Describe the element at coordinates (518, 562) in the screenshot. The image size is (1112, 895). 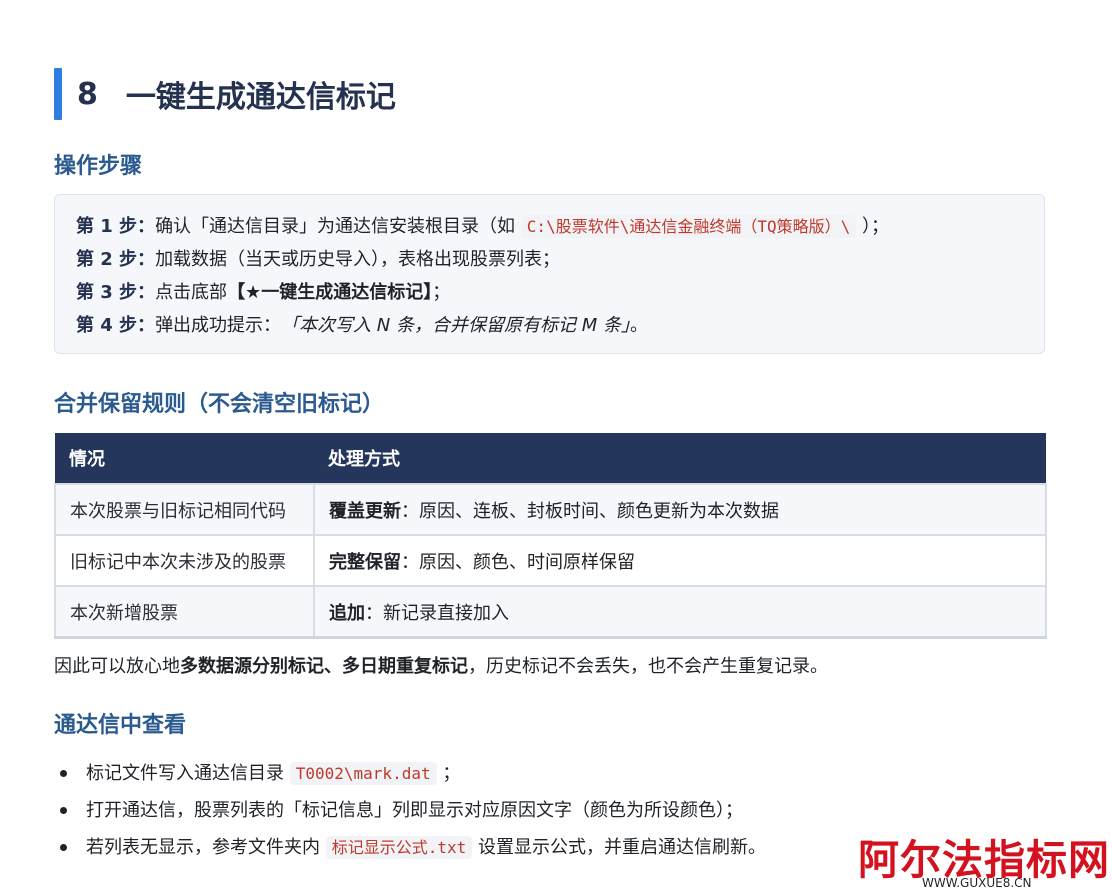
I see `action-detail: ：原因、颜色、时间原样保留` at that location.